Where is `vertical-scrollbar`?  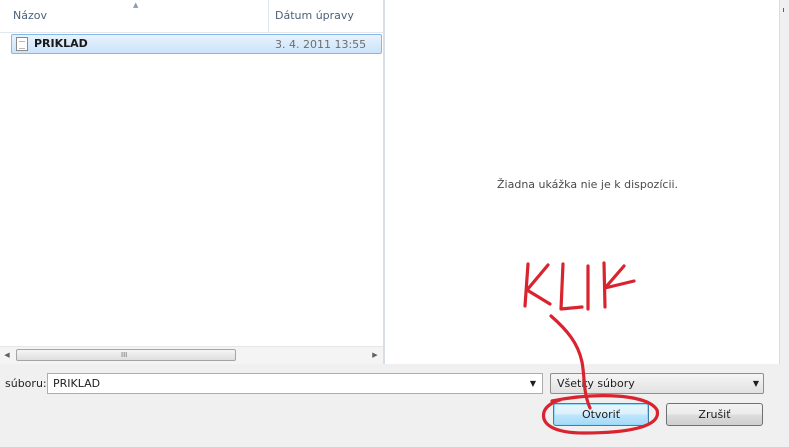 vertical-scrollbar is located at coordinates (784, 182).